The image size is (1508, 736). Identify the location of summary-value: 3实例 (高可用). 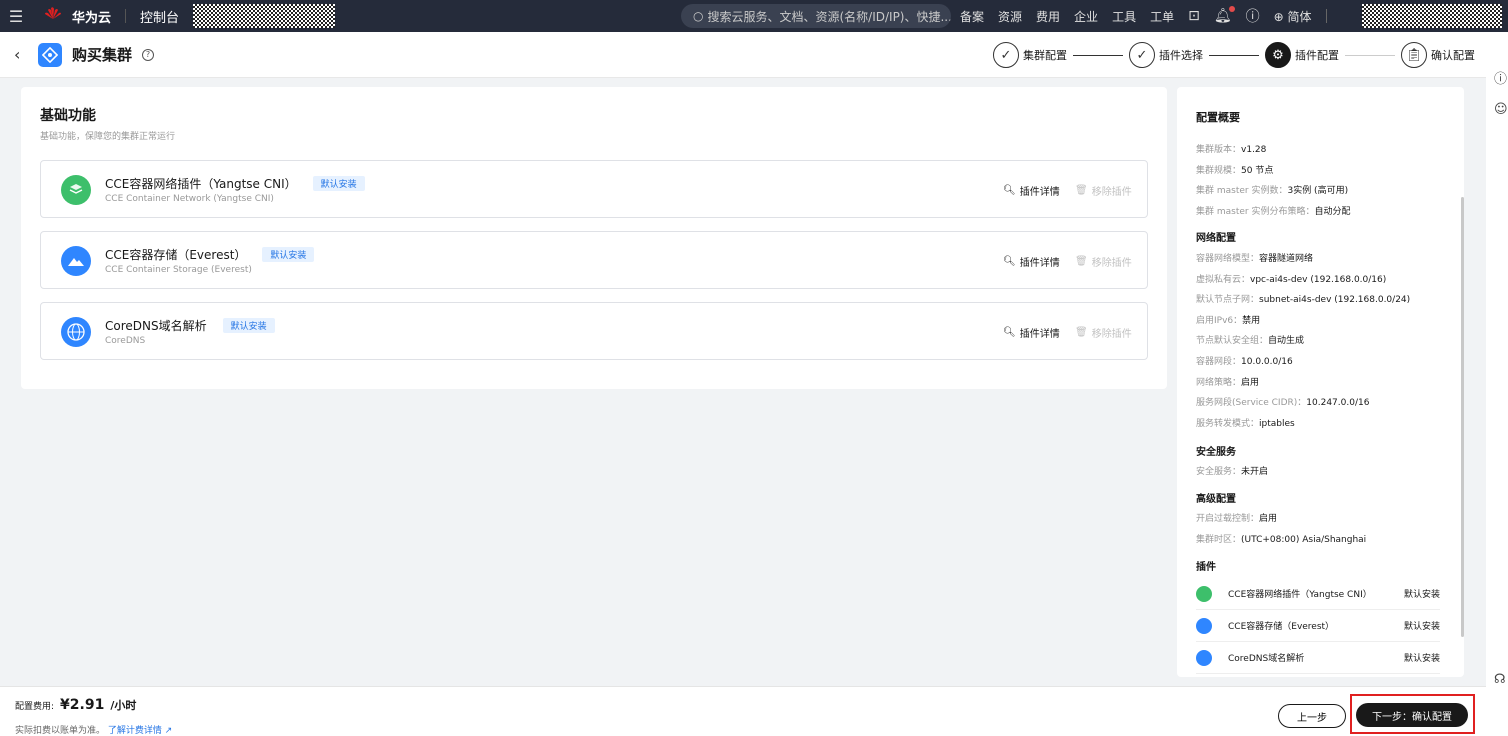
(1318, 191).